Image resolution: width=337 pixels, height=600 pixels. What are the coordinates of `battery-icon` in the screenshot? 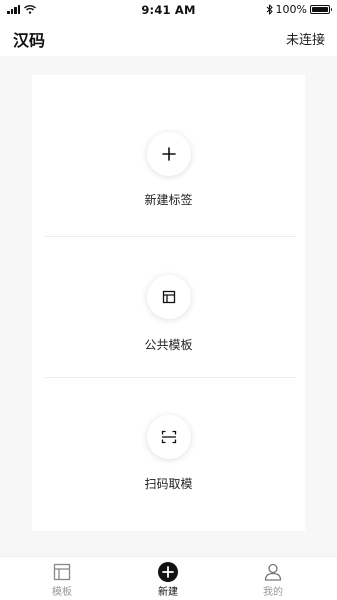 It's located at (321, 9).